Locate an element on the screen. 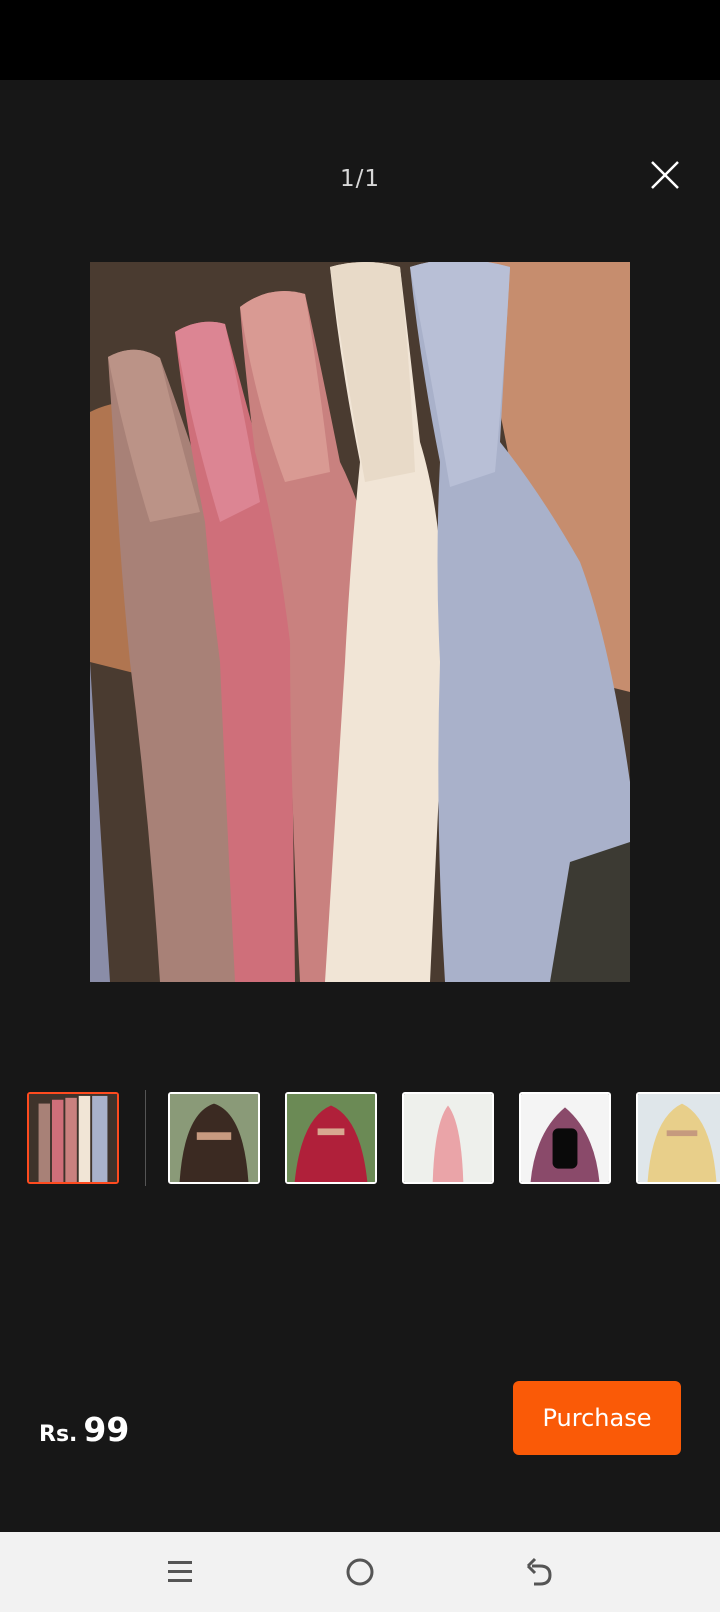 This screenshot has width=720, height=1612. home-button is located at coordinates (360, 1572).